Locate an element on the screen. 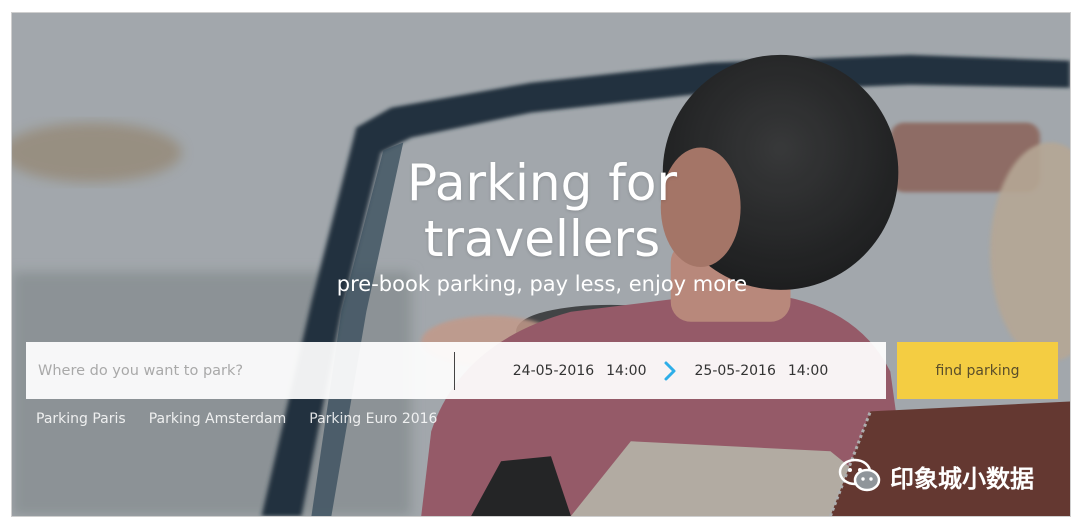  start-datetime-picker: 24-05-2016 14:00 is located at coordinates (580, 371).